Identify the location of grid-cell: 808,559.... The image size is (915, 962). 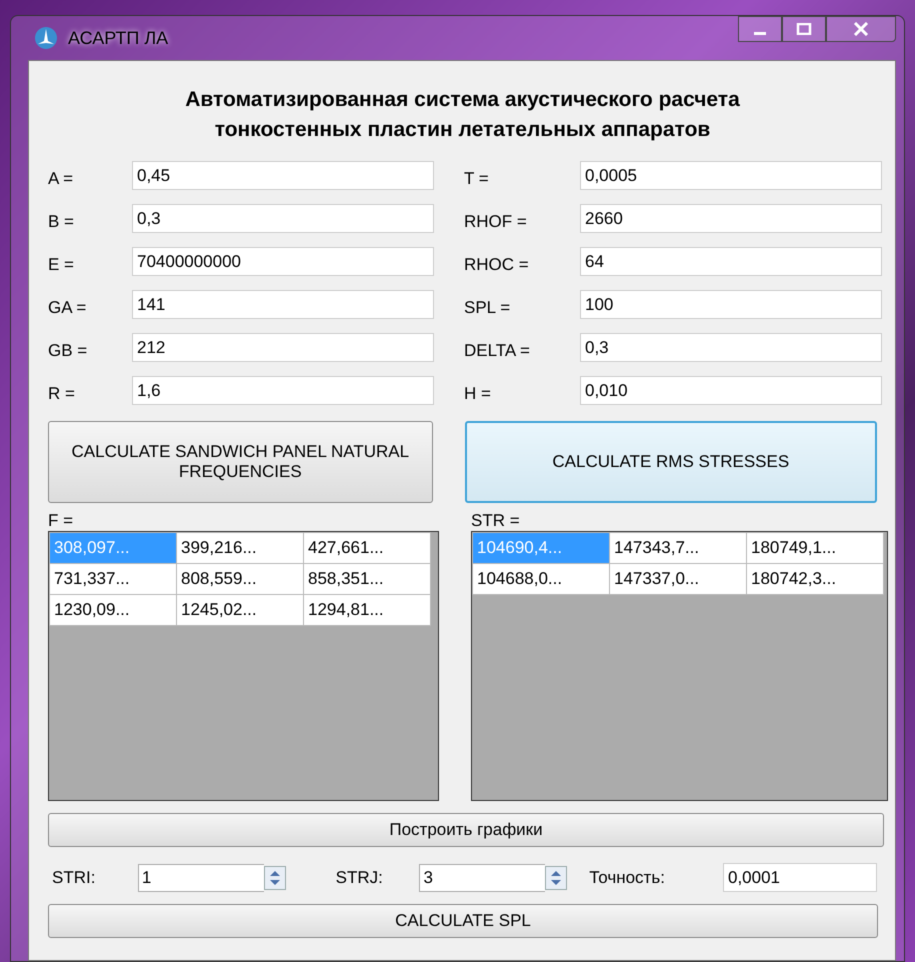
(240, 579).